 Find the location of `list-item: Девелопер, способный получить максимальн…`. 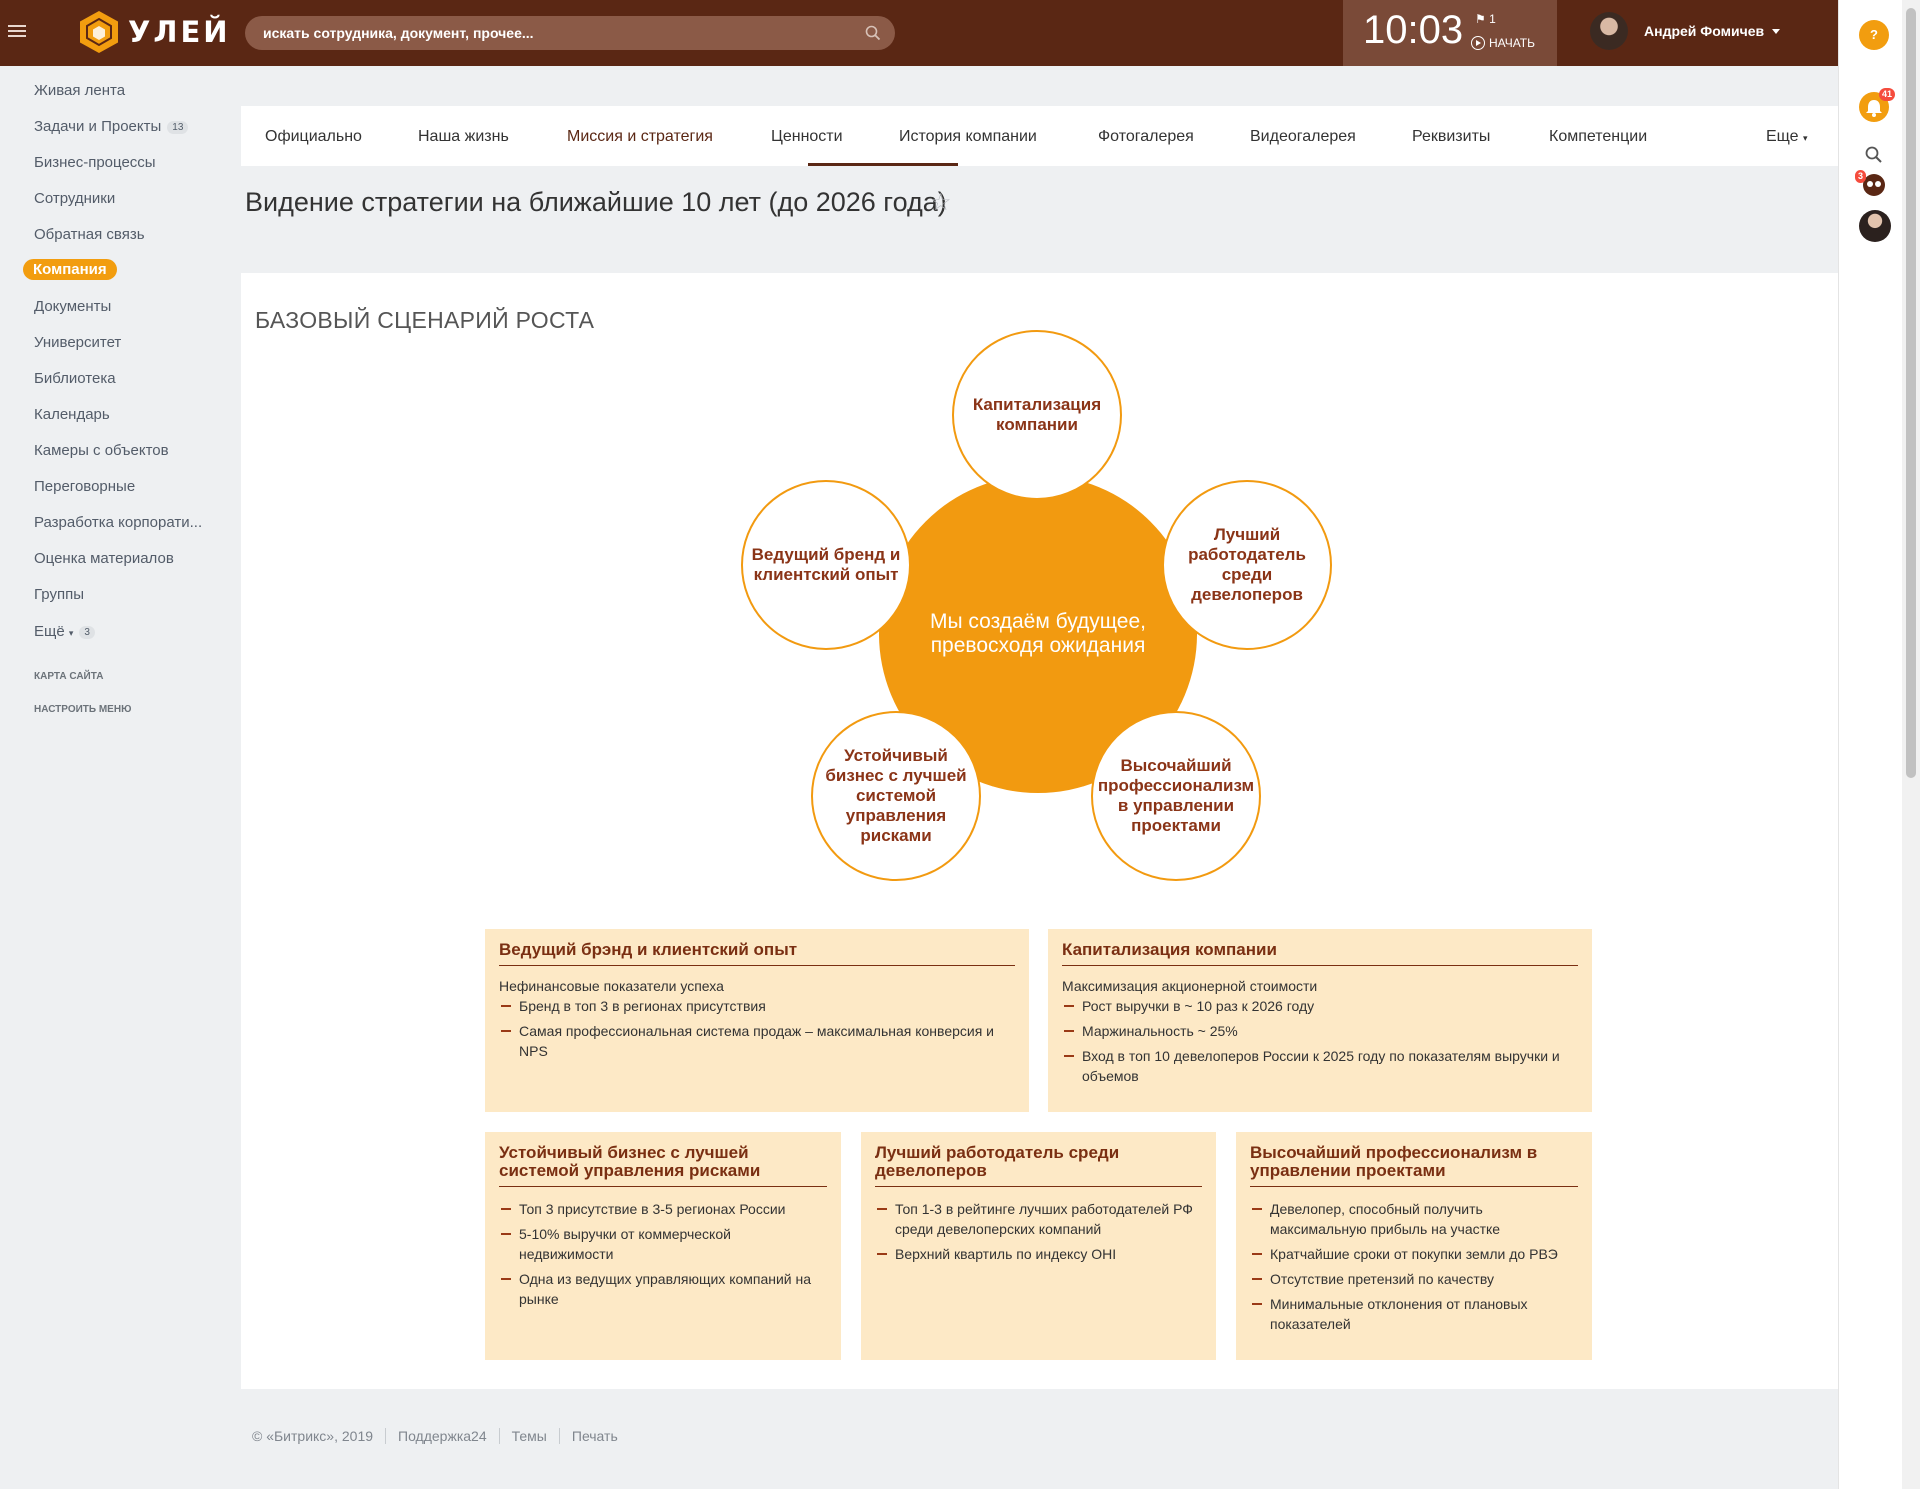

list-item: Девелопер, способный получить максимальн… is located at coordinates (1414, 1219).